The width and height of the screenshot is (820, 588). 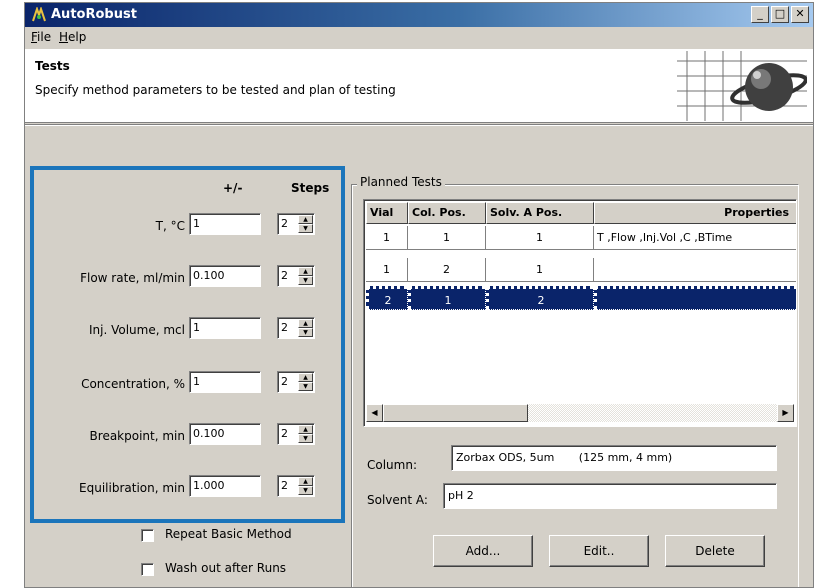 I want to click on planned-tests-label: Planned Tests, so click(x=401, y=182).